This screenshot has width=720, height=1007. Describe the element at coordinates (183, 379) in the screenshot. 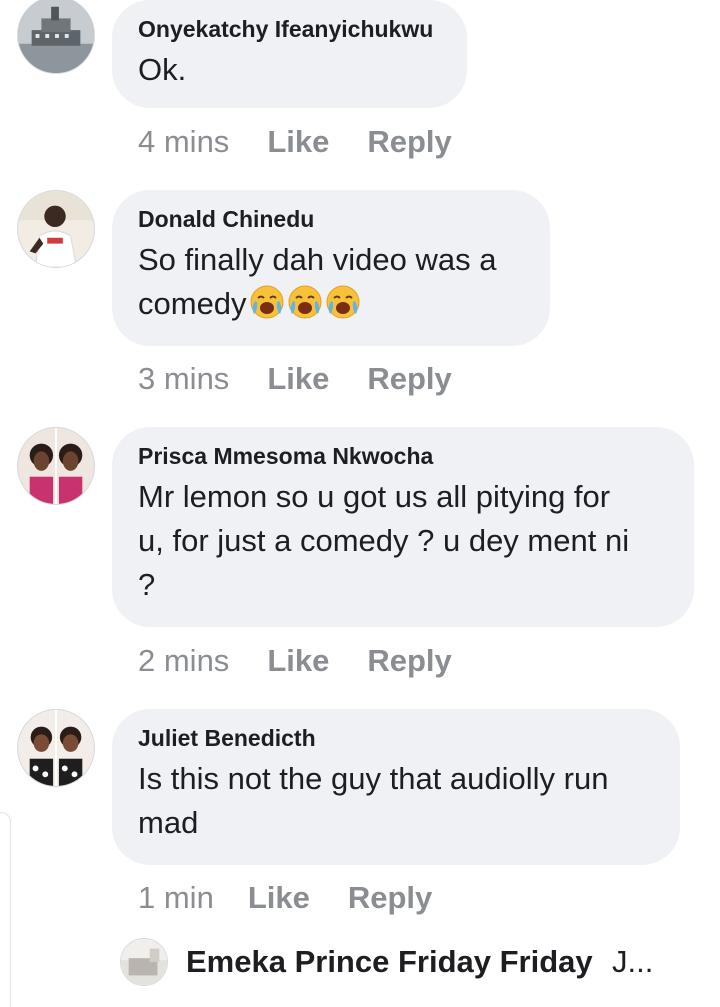

I see `comment-time: 3 mins` at that location.